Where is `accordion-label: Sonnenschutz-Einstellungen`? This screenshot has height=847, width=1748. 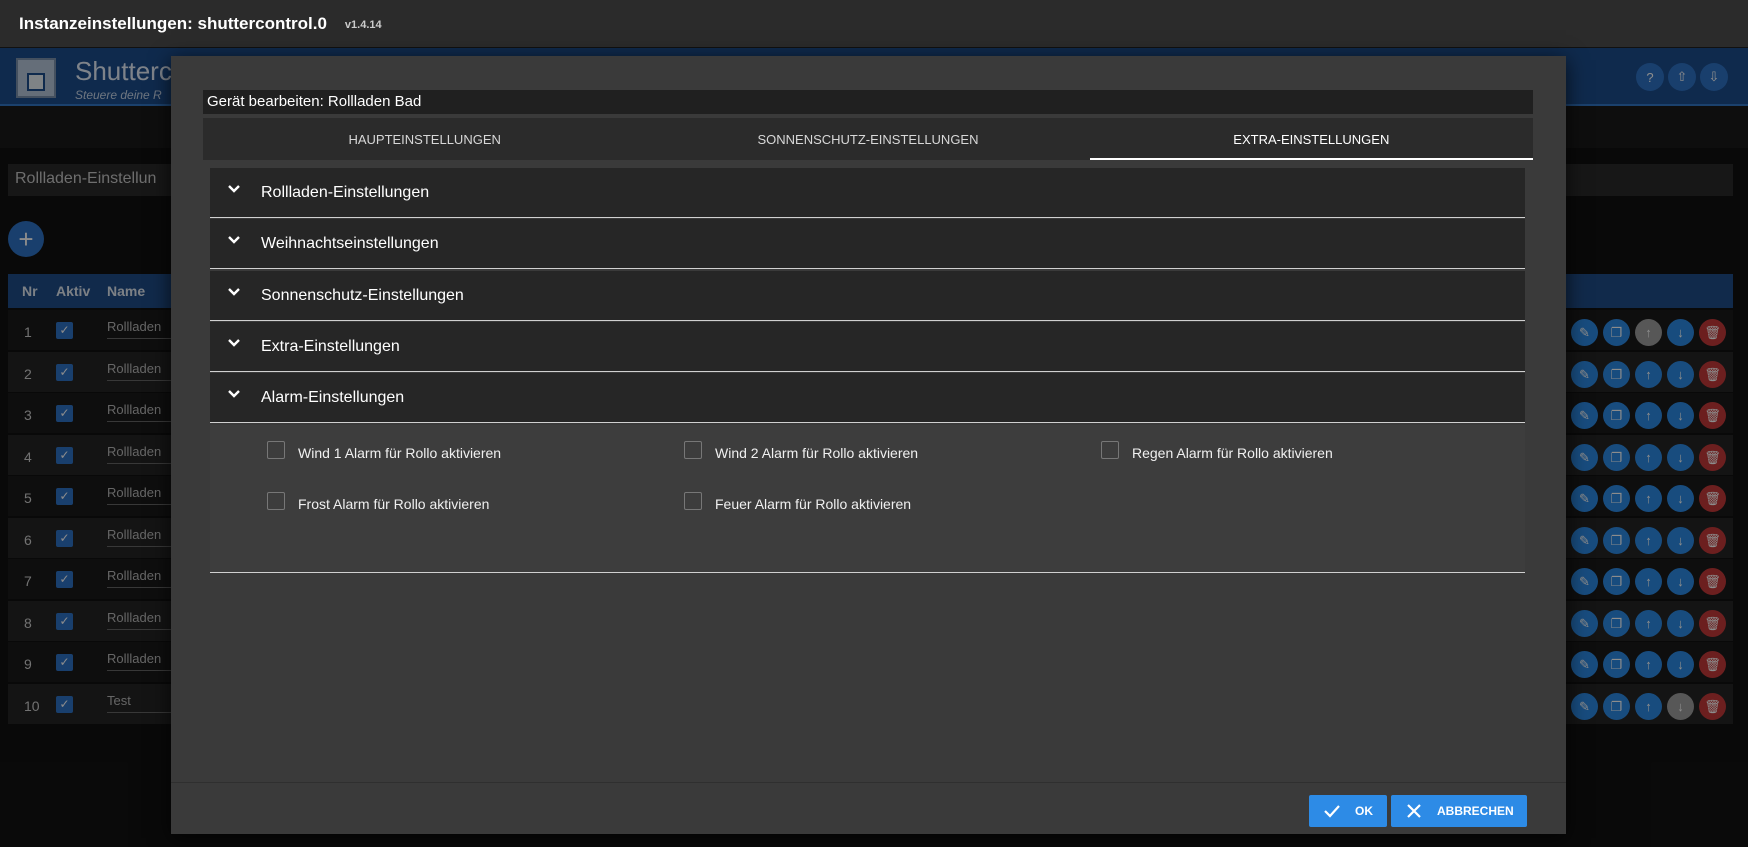
accordion-label: Sonnenschutz-Einstellungen is located at coordinates (362, 295).